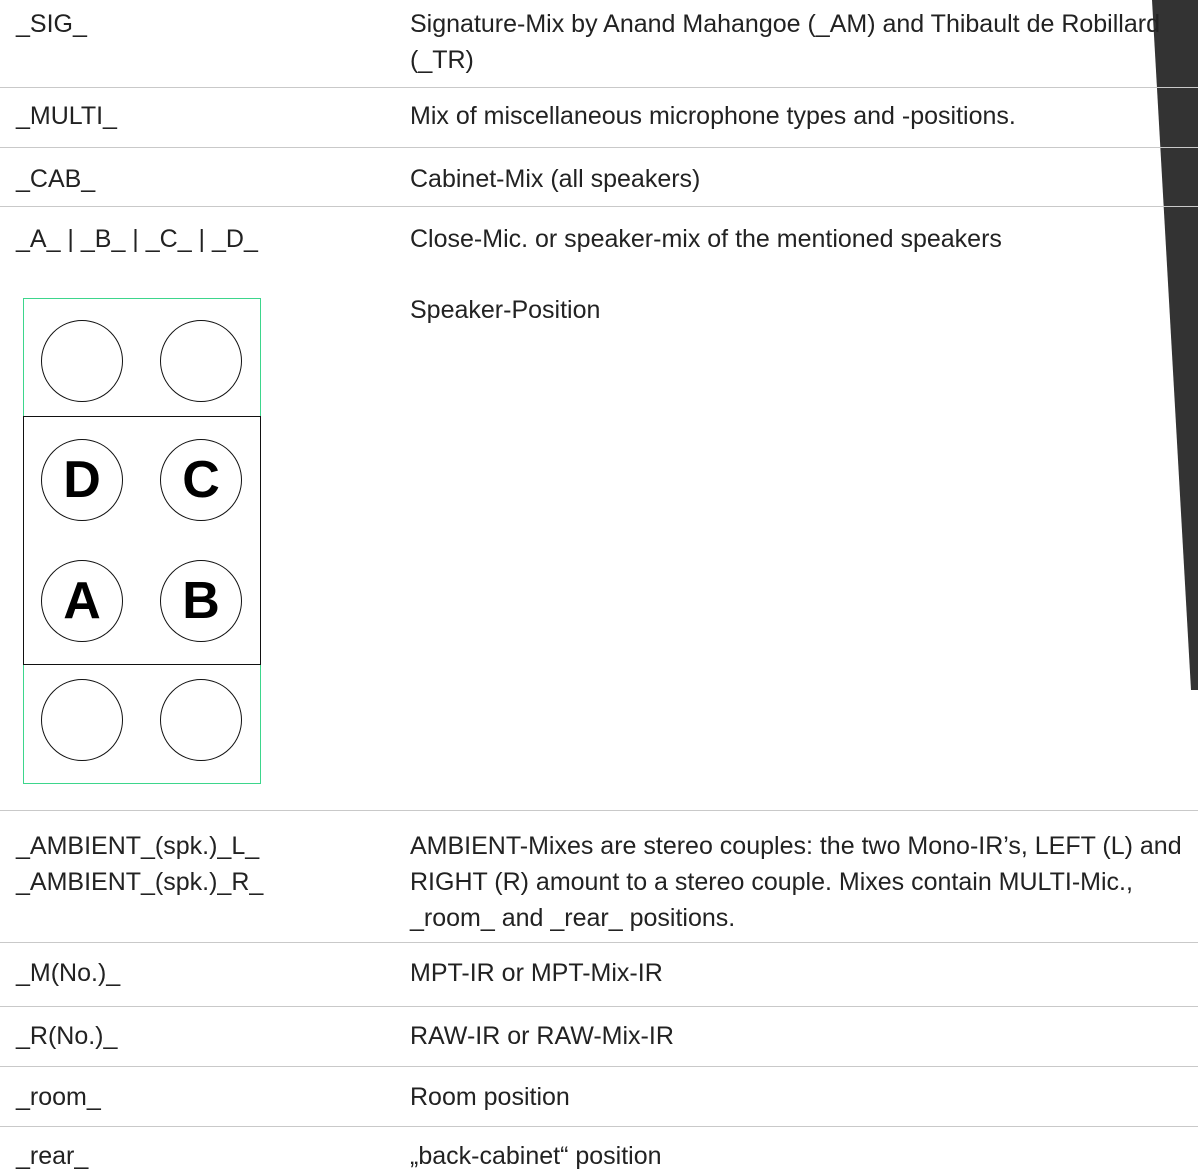  What do you see at coordinates (206, 864) in the screenshot?
I see `row-key: _AMBIENT_(spk.)_L_ _AMBIENT_(spk.)_R_` at bounding box center [206, 864].